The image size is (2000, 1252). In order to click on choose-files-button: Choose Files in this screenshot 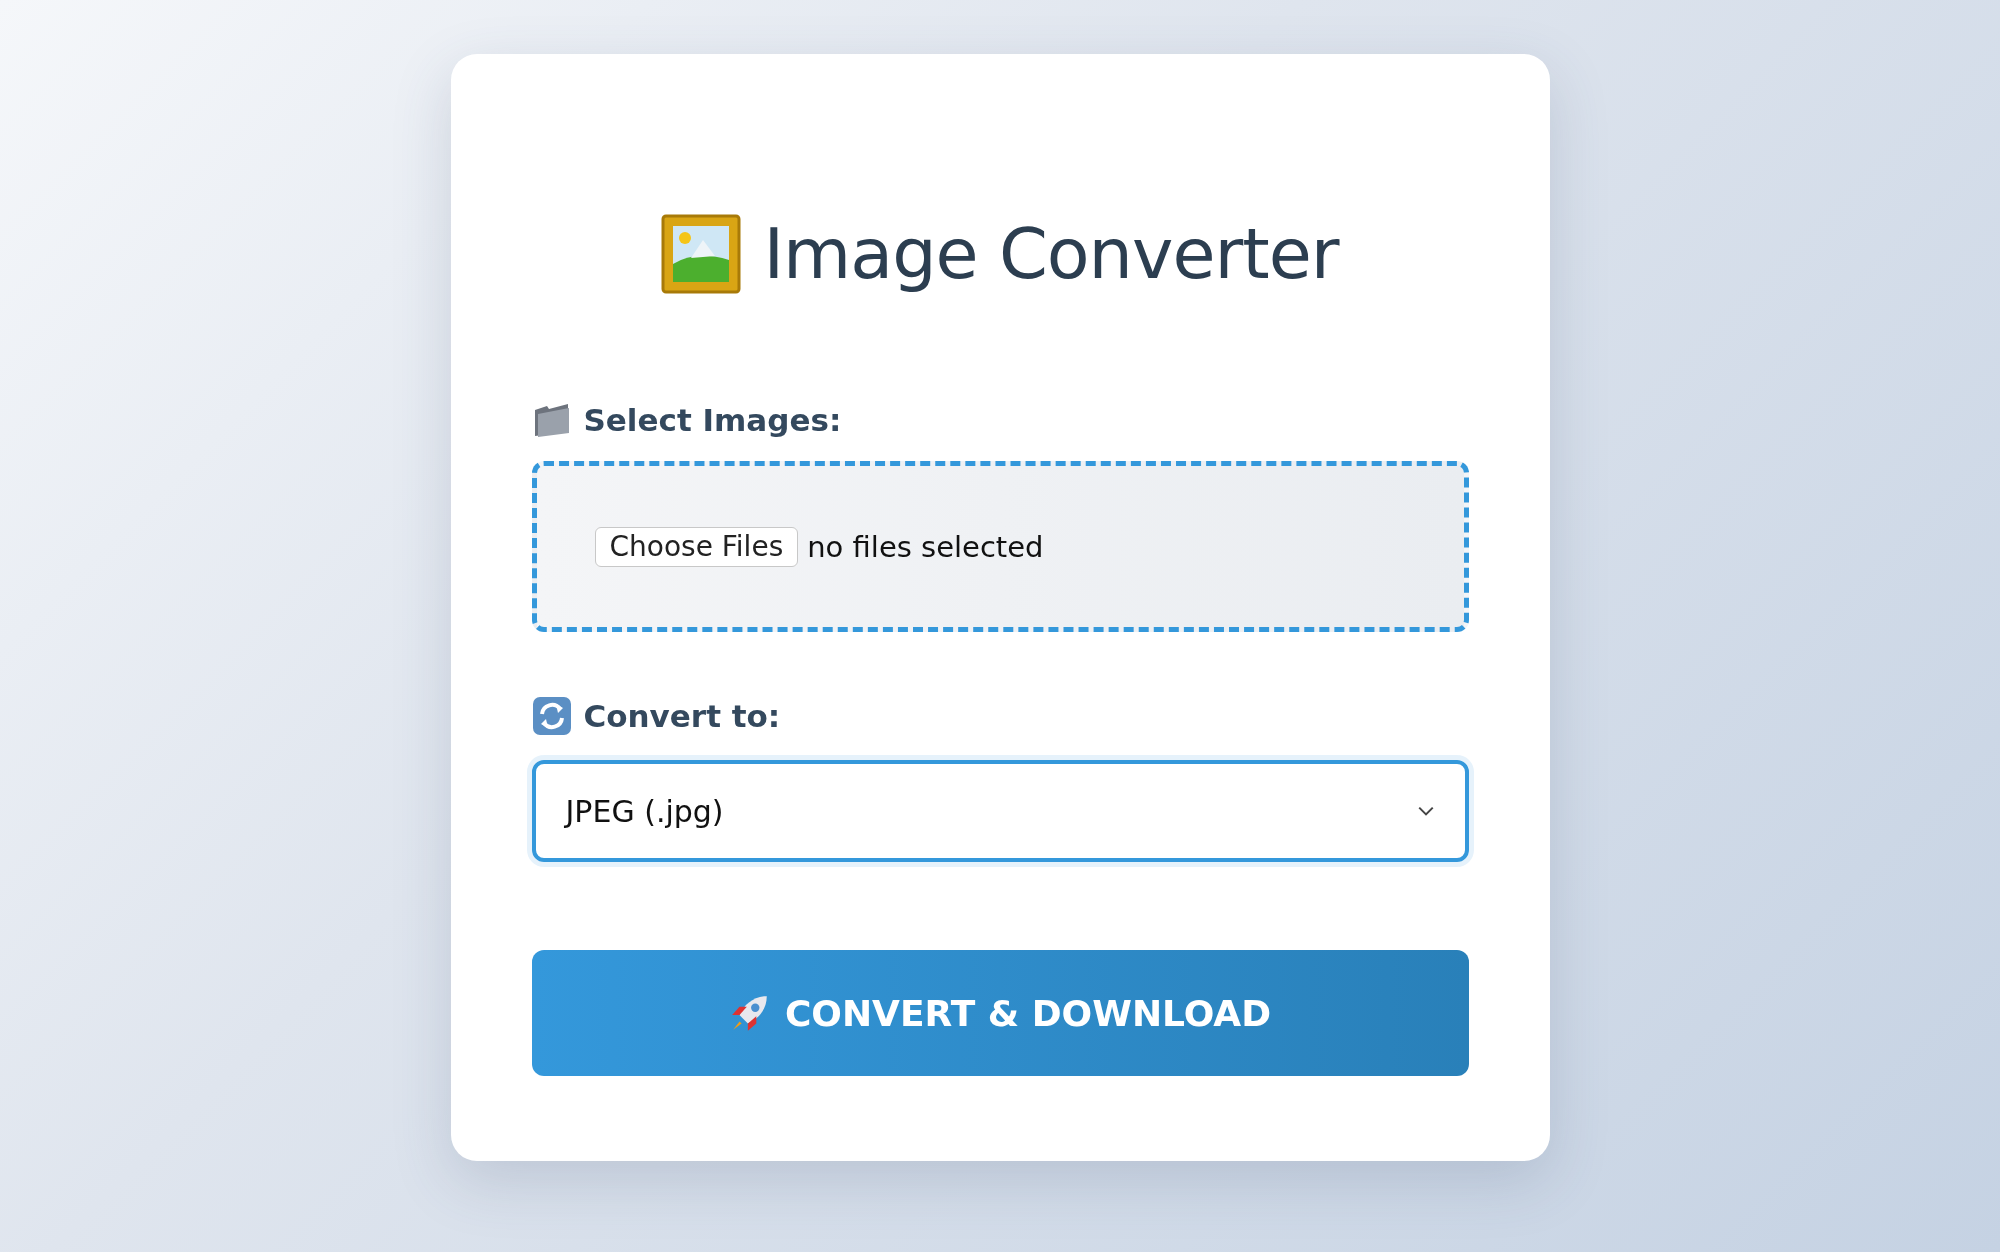, I will do `click(696, 546)`.